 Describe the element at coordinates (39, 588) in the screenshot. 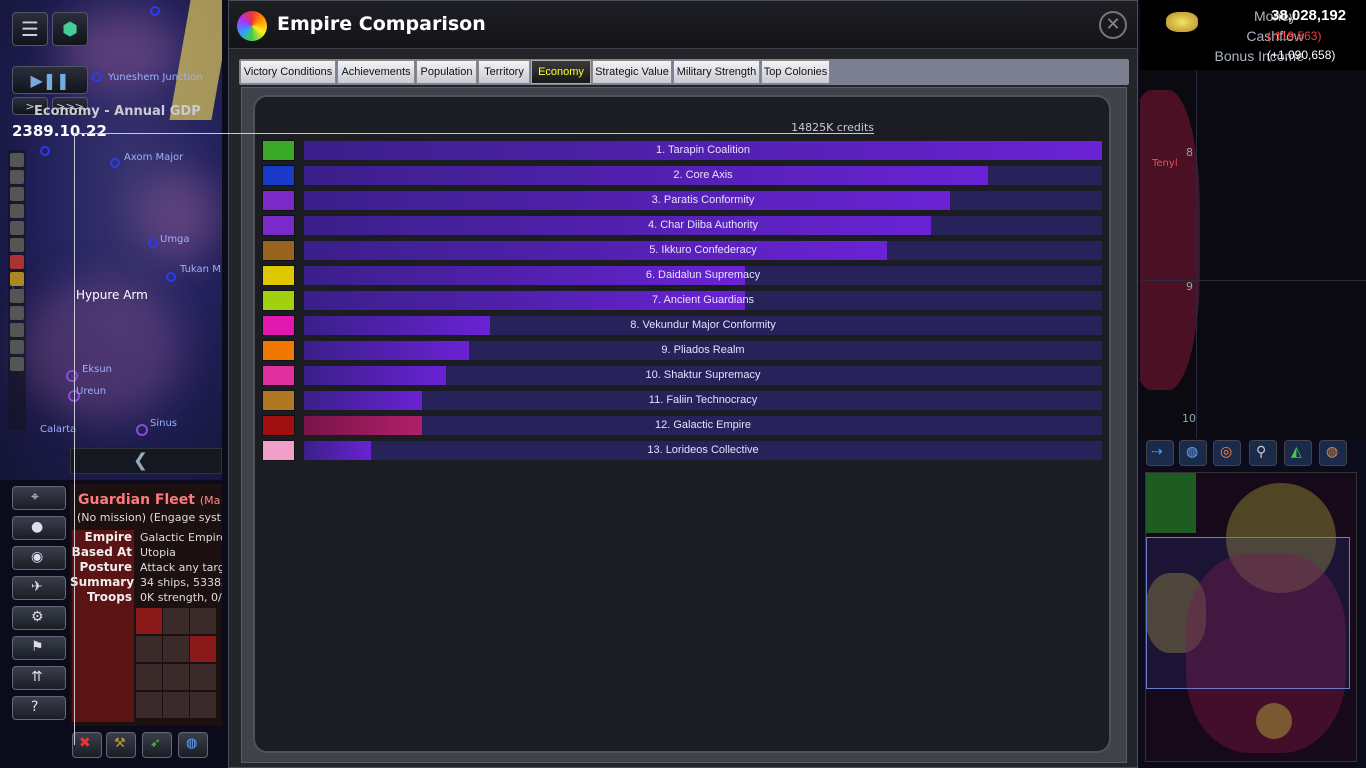

I see `ships-button: ✈` at that location.